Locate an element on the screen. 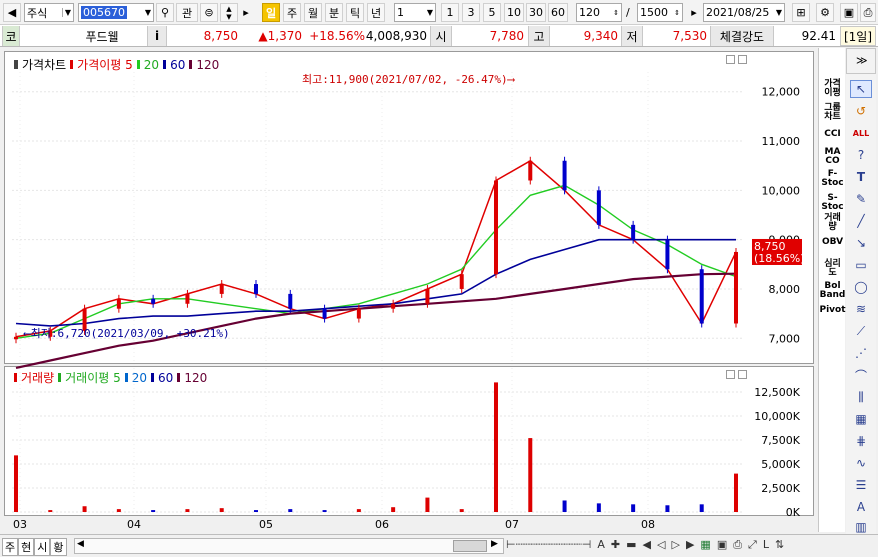  restore-icon: ⇅ is located at coordinates (779, 545).